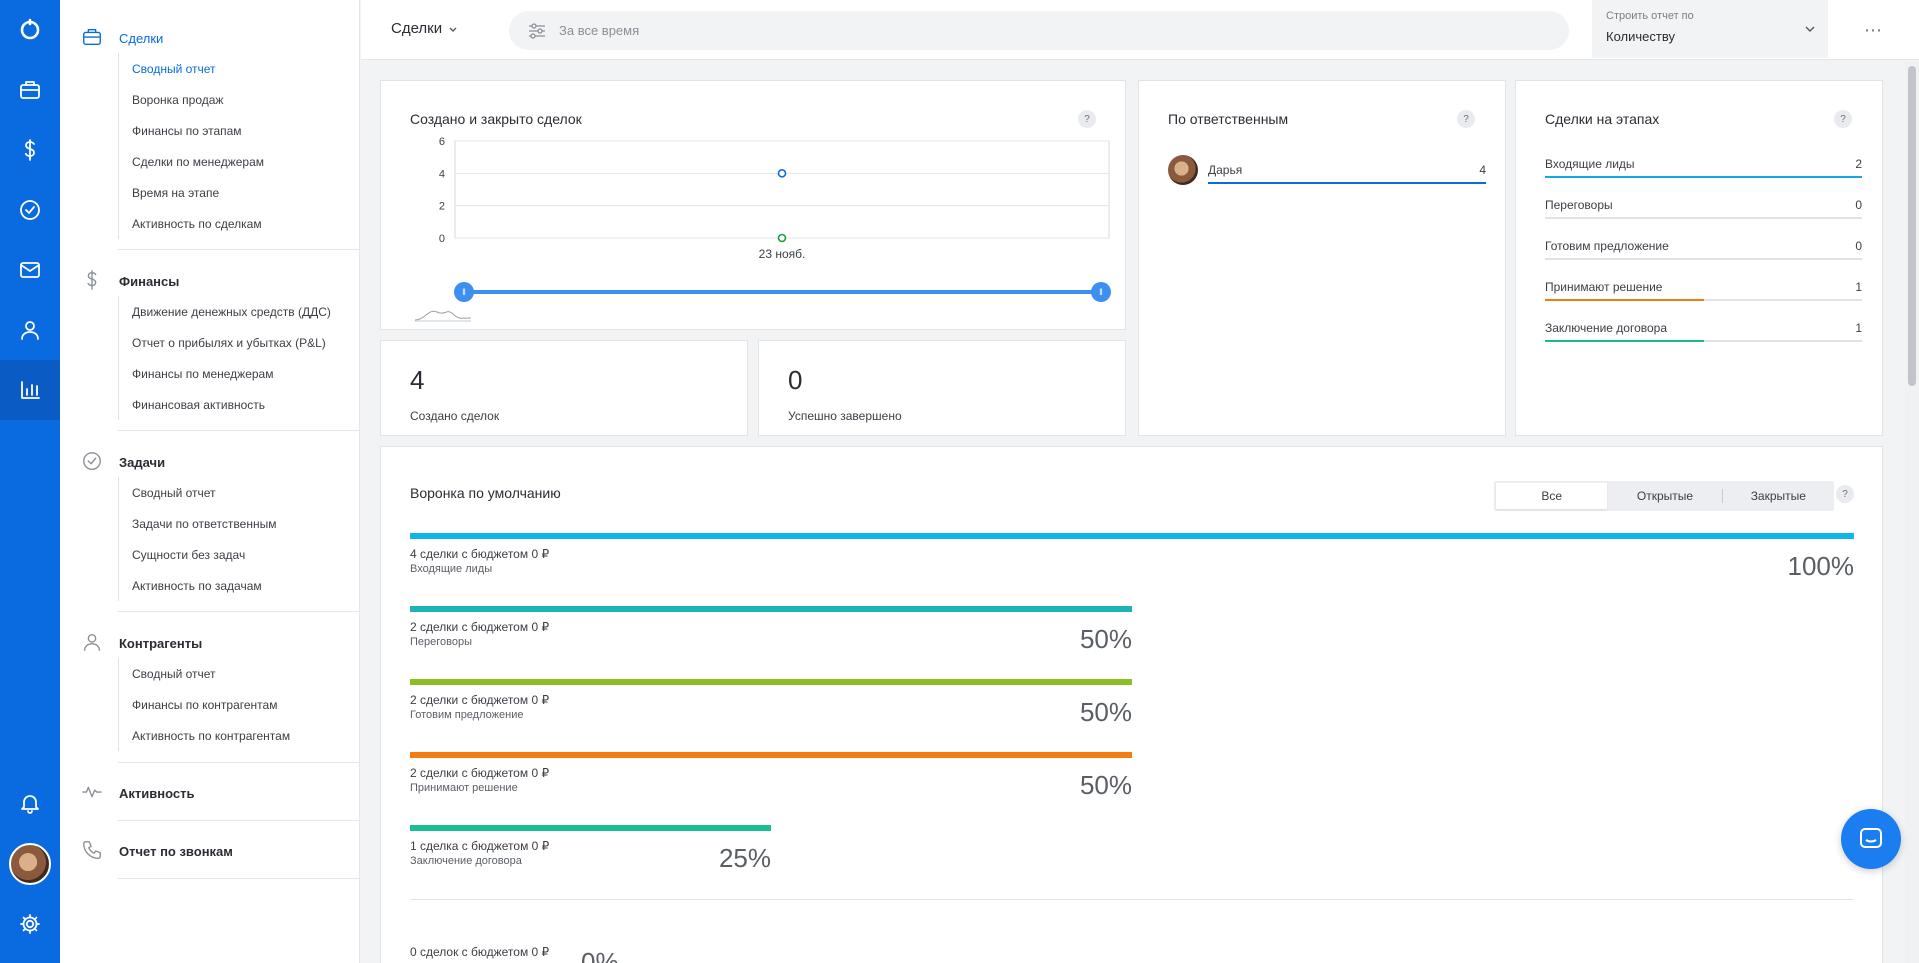  I want to click on sidebar-item-deals-activity: Активность по сделкам, so click(191, 223).